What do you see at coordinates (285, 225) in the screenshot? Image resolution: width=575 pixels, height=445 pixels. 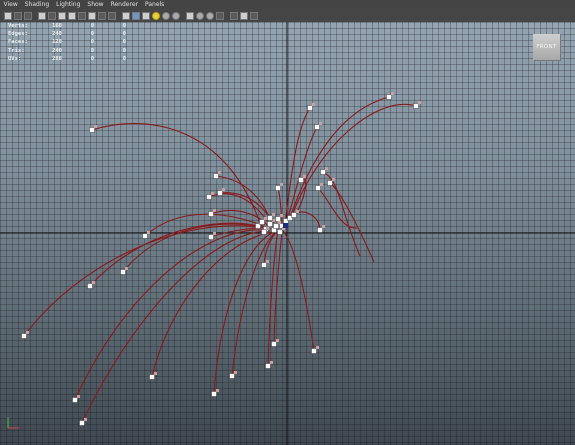 I see `pivot-marker` at bounding box center [285, 225].